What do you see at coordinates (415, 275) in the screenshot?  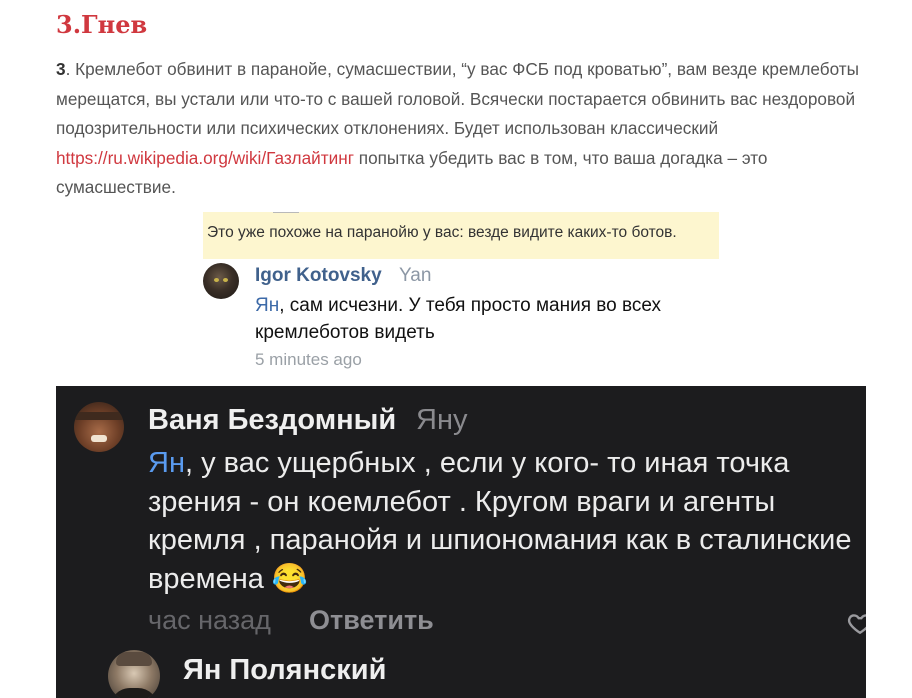 I see `reply-to-name: Yan` at bounding box center [415, 275].